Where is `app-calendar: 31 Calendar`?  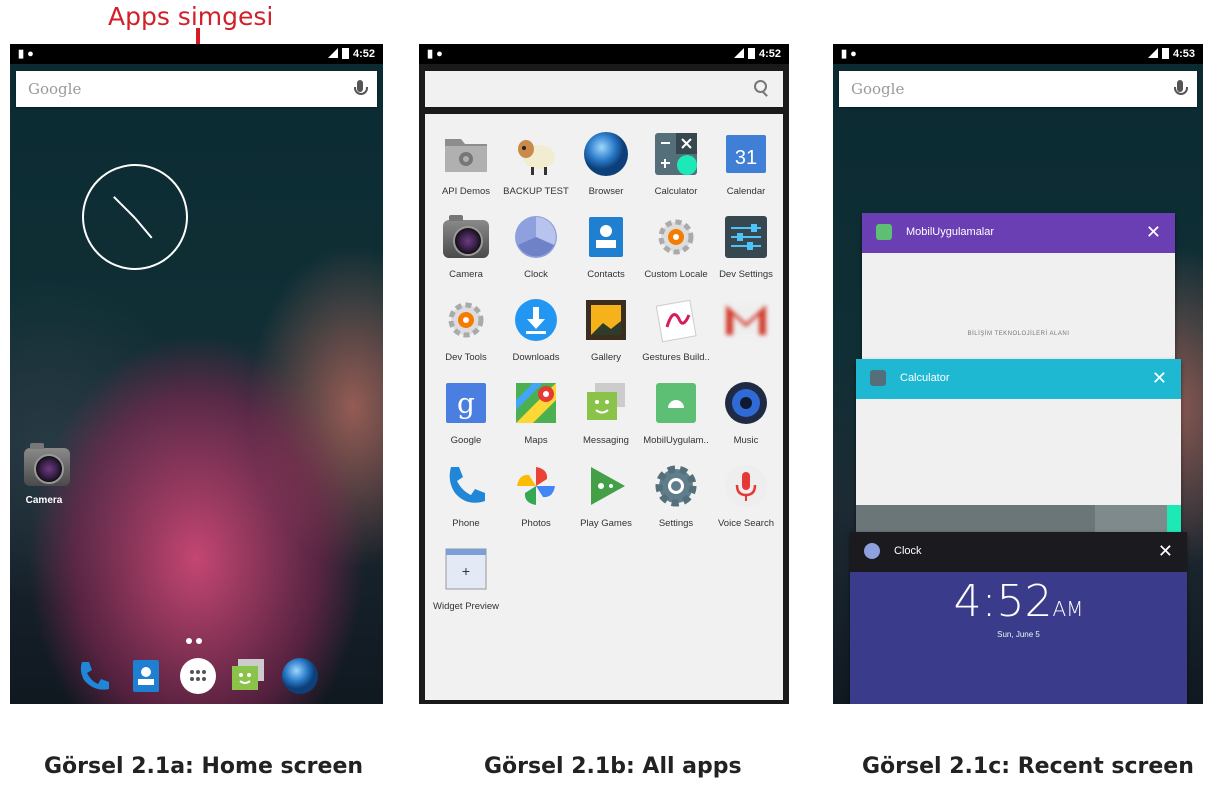 app-calendar: 31 Calendar is located at coordinates (746, 164).